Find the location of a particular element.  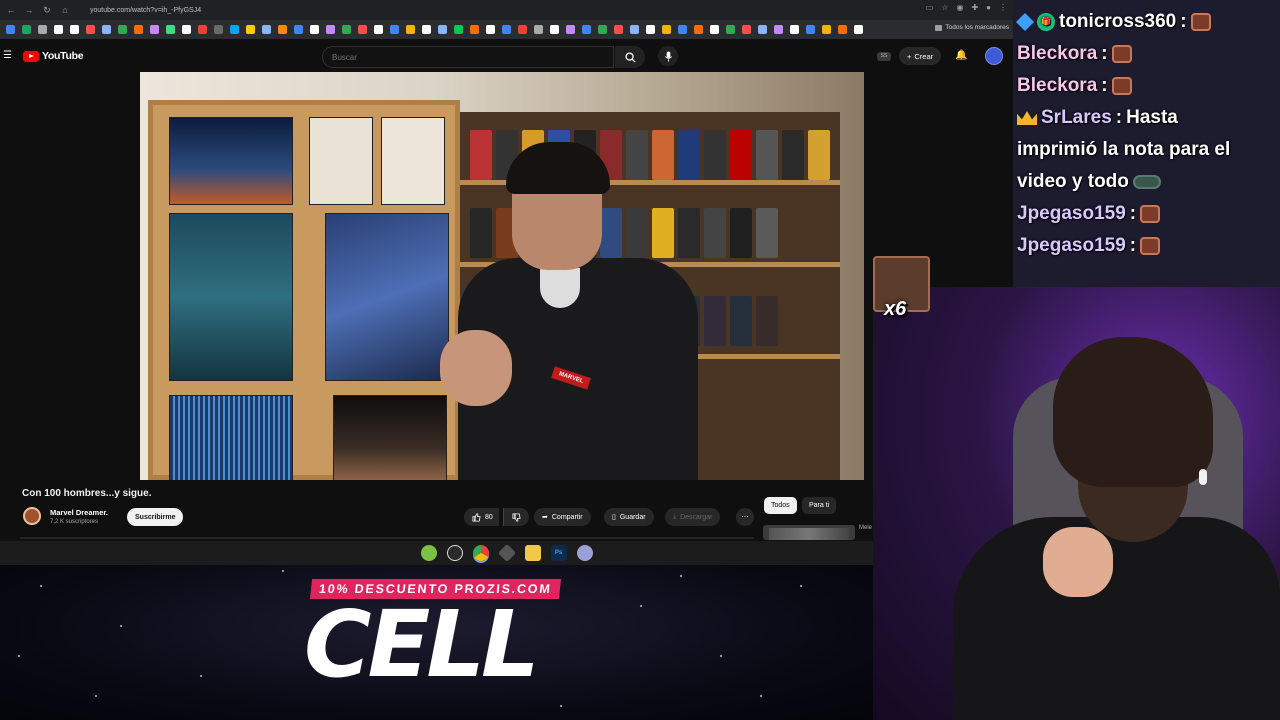

recommended-video-thumbnail is located at coordinates (809, 532).